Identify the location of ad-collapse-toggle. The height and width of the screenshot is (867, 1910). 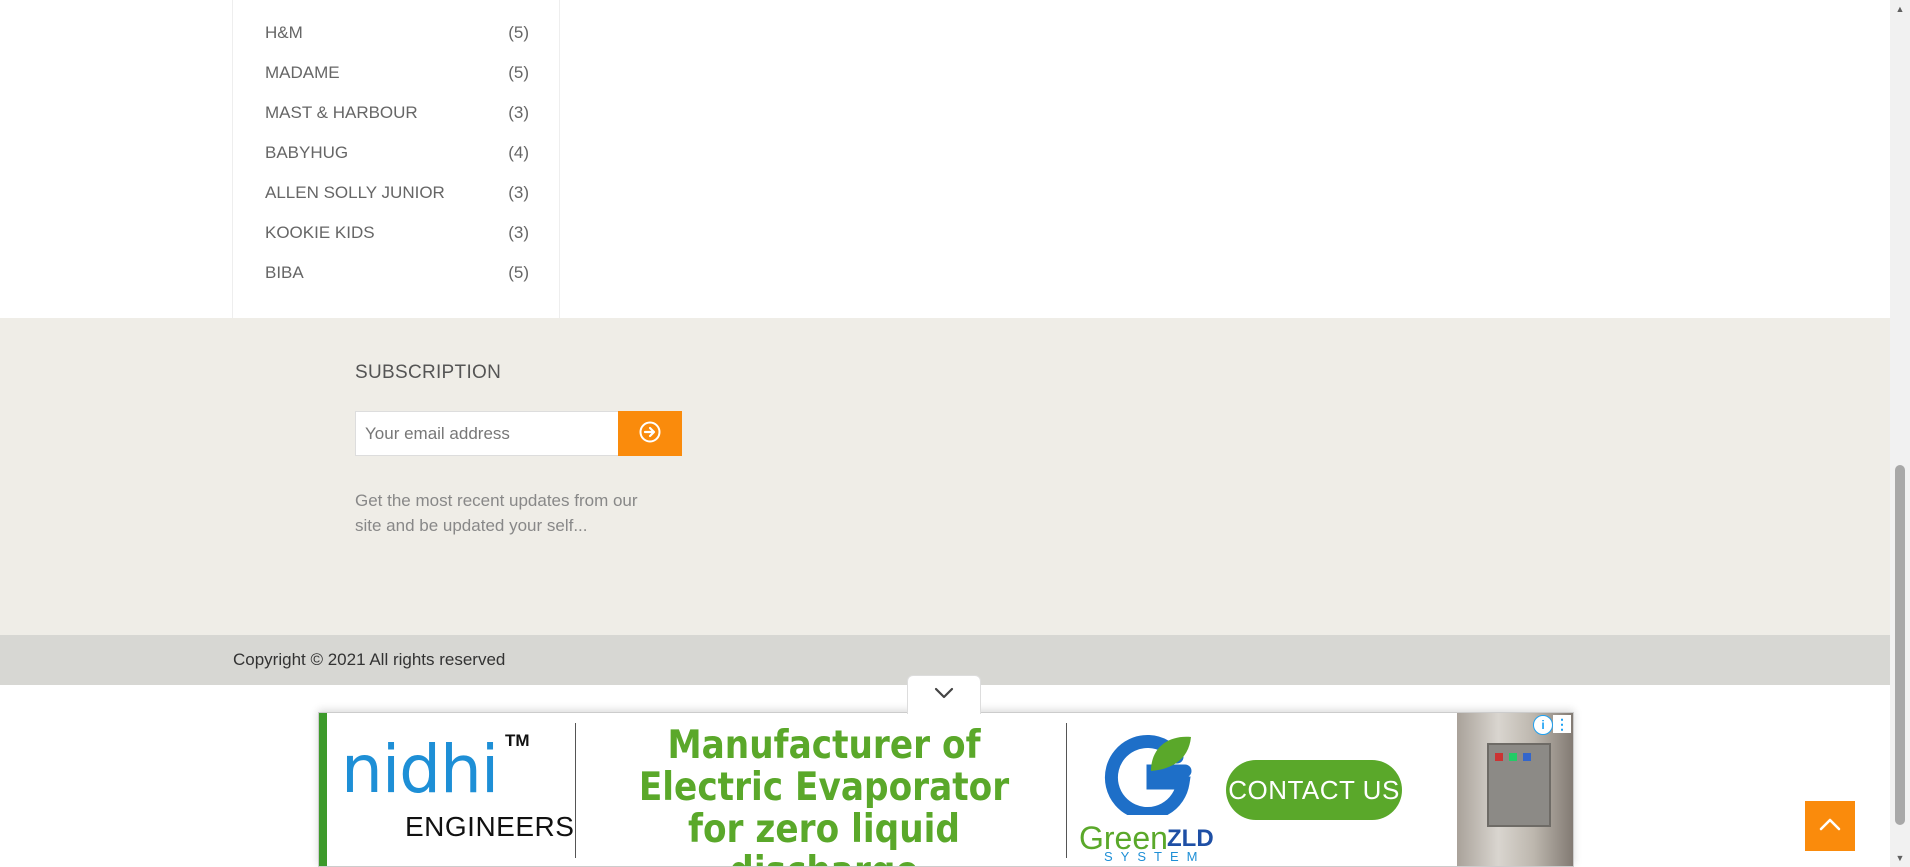
(944, 694).